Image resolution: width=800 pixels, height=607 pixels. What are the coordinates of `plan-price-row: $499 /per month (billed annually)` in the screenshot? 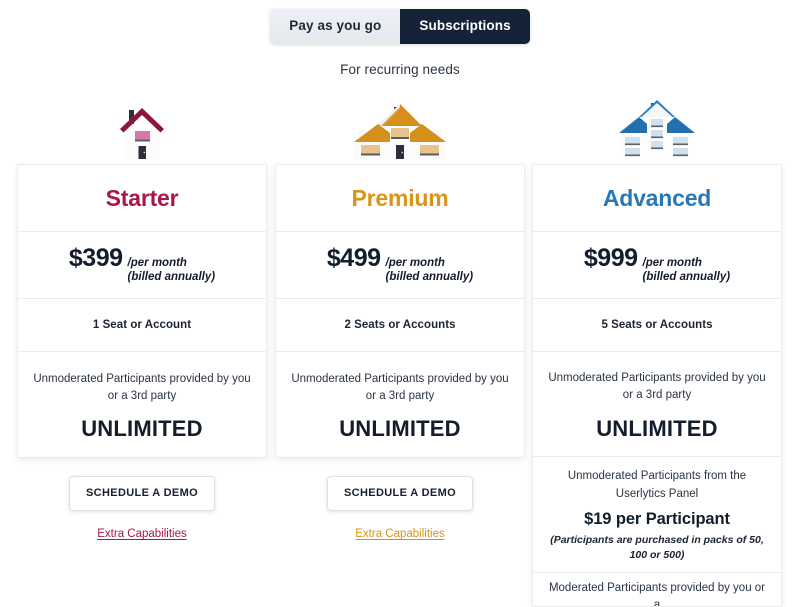 It's located at (400, 265).